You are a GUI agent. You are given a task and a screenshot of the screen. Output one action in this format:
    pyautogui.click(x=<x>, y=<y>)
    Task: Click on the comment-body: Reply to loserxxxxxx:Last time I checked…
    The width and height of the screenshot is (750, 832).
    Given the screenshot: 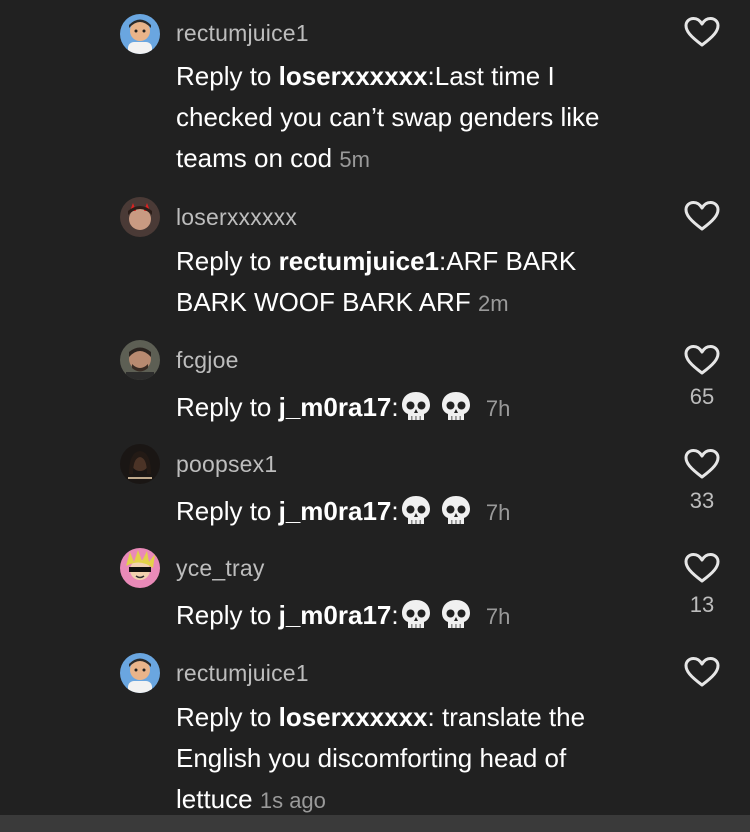 What is the action you would take?
    pyautogui.click(x=411, y=118)
    